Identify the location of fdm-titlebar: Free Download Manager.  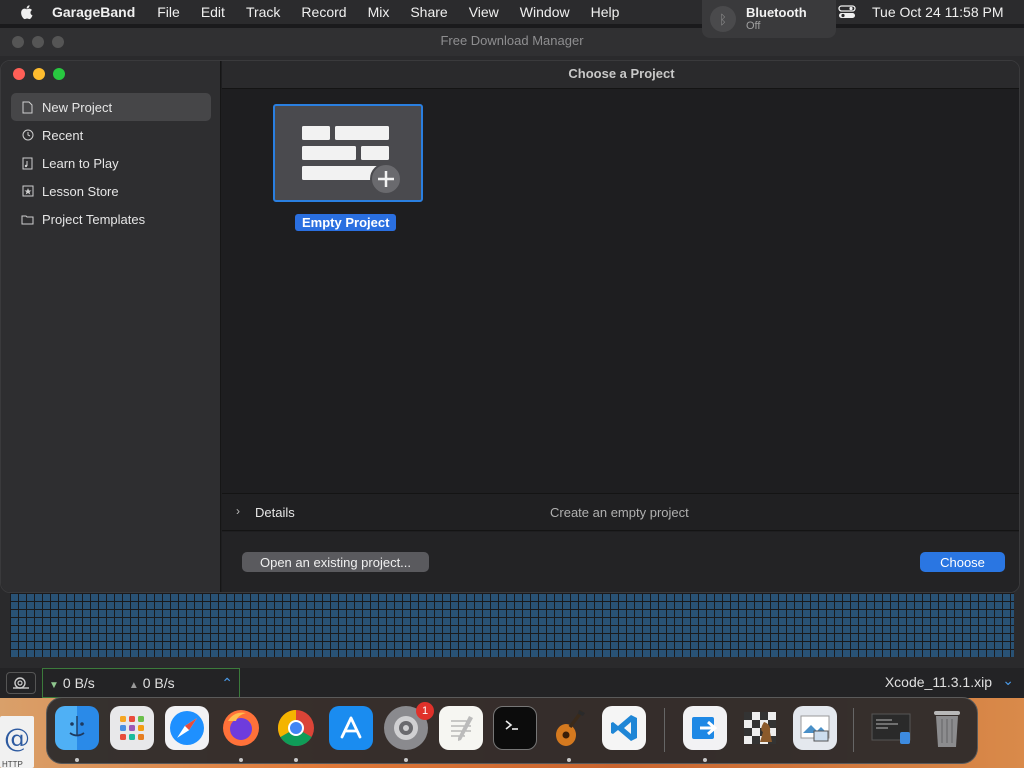
(512, 42).